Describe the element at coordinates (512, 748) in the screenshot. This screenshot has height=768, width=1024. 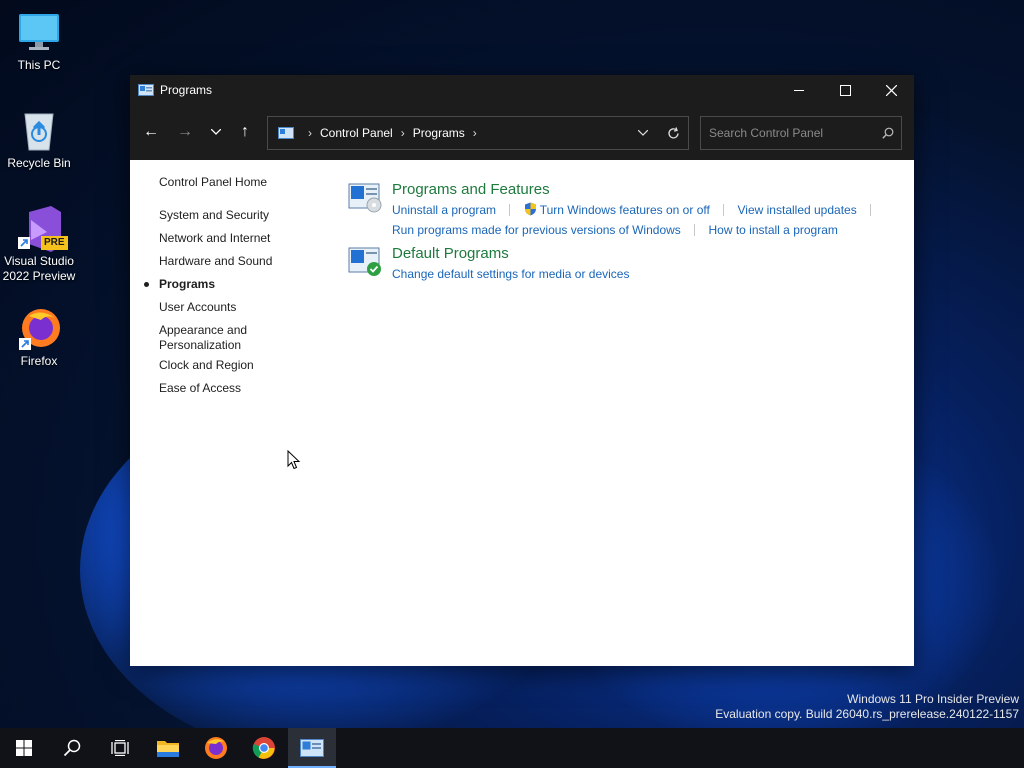
I see `taskbar` at that location.